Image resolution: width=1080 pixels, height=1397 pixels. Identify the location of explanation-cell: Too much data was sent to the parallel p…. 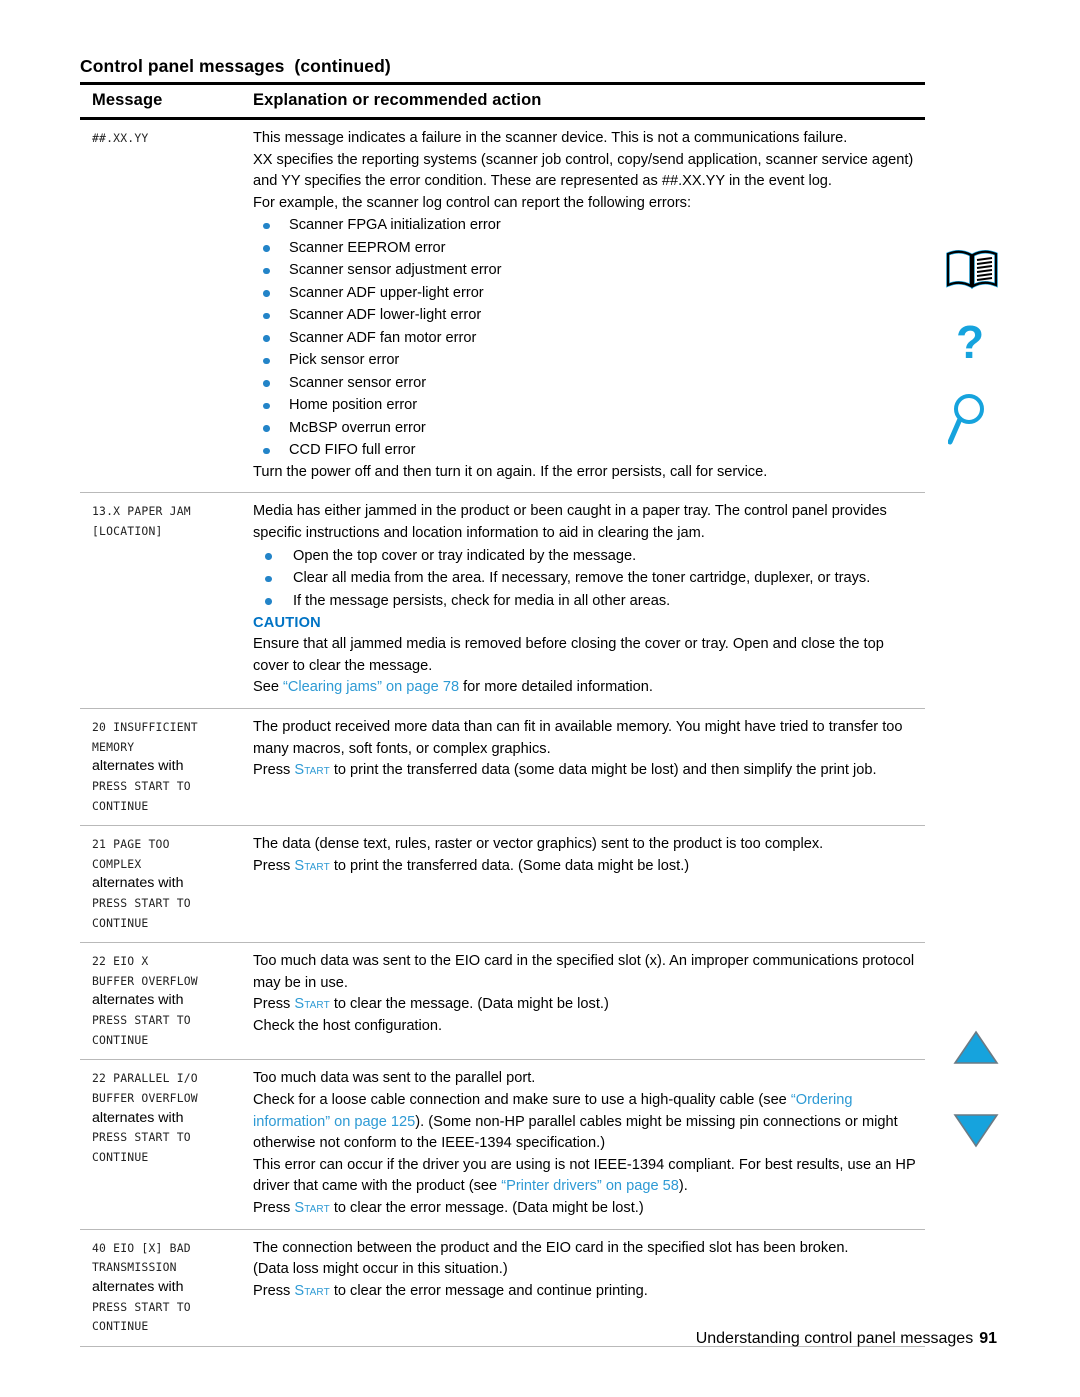
(589, 1143).